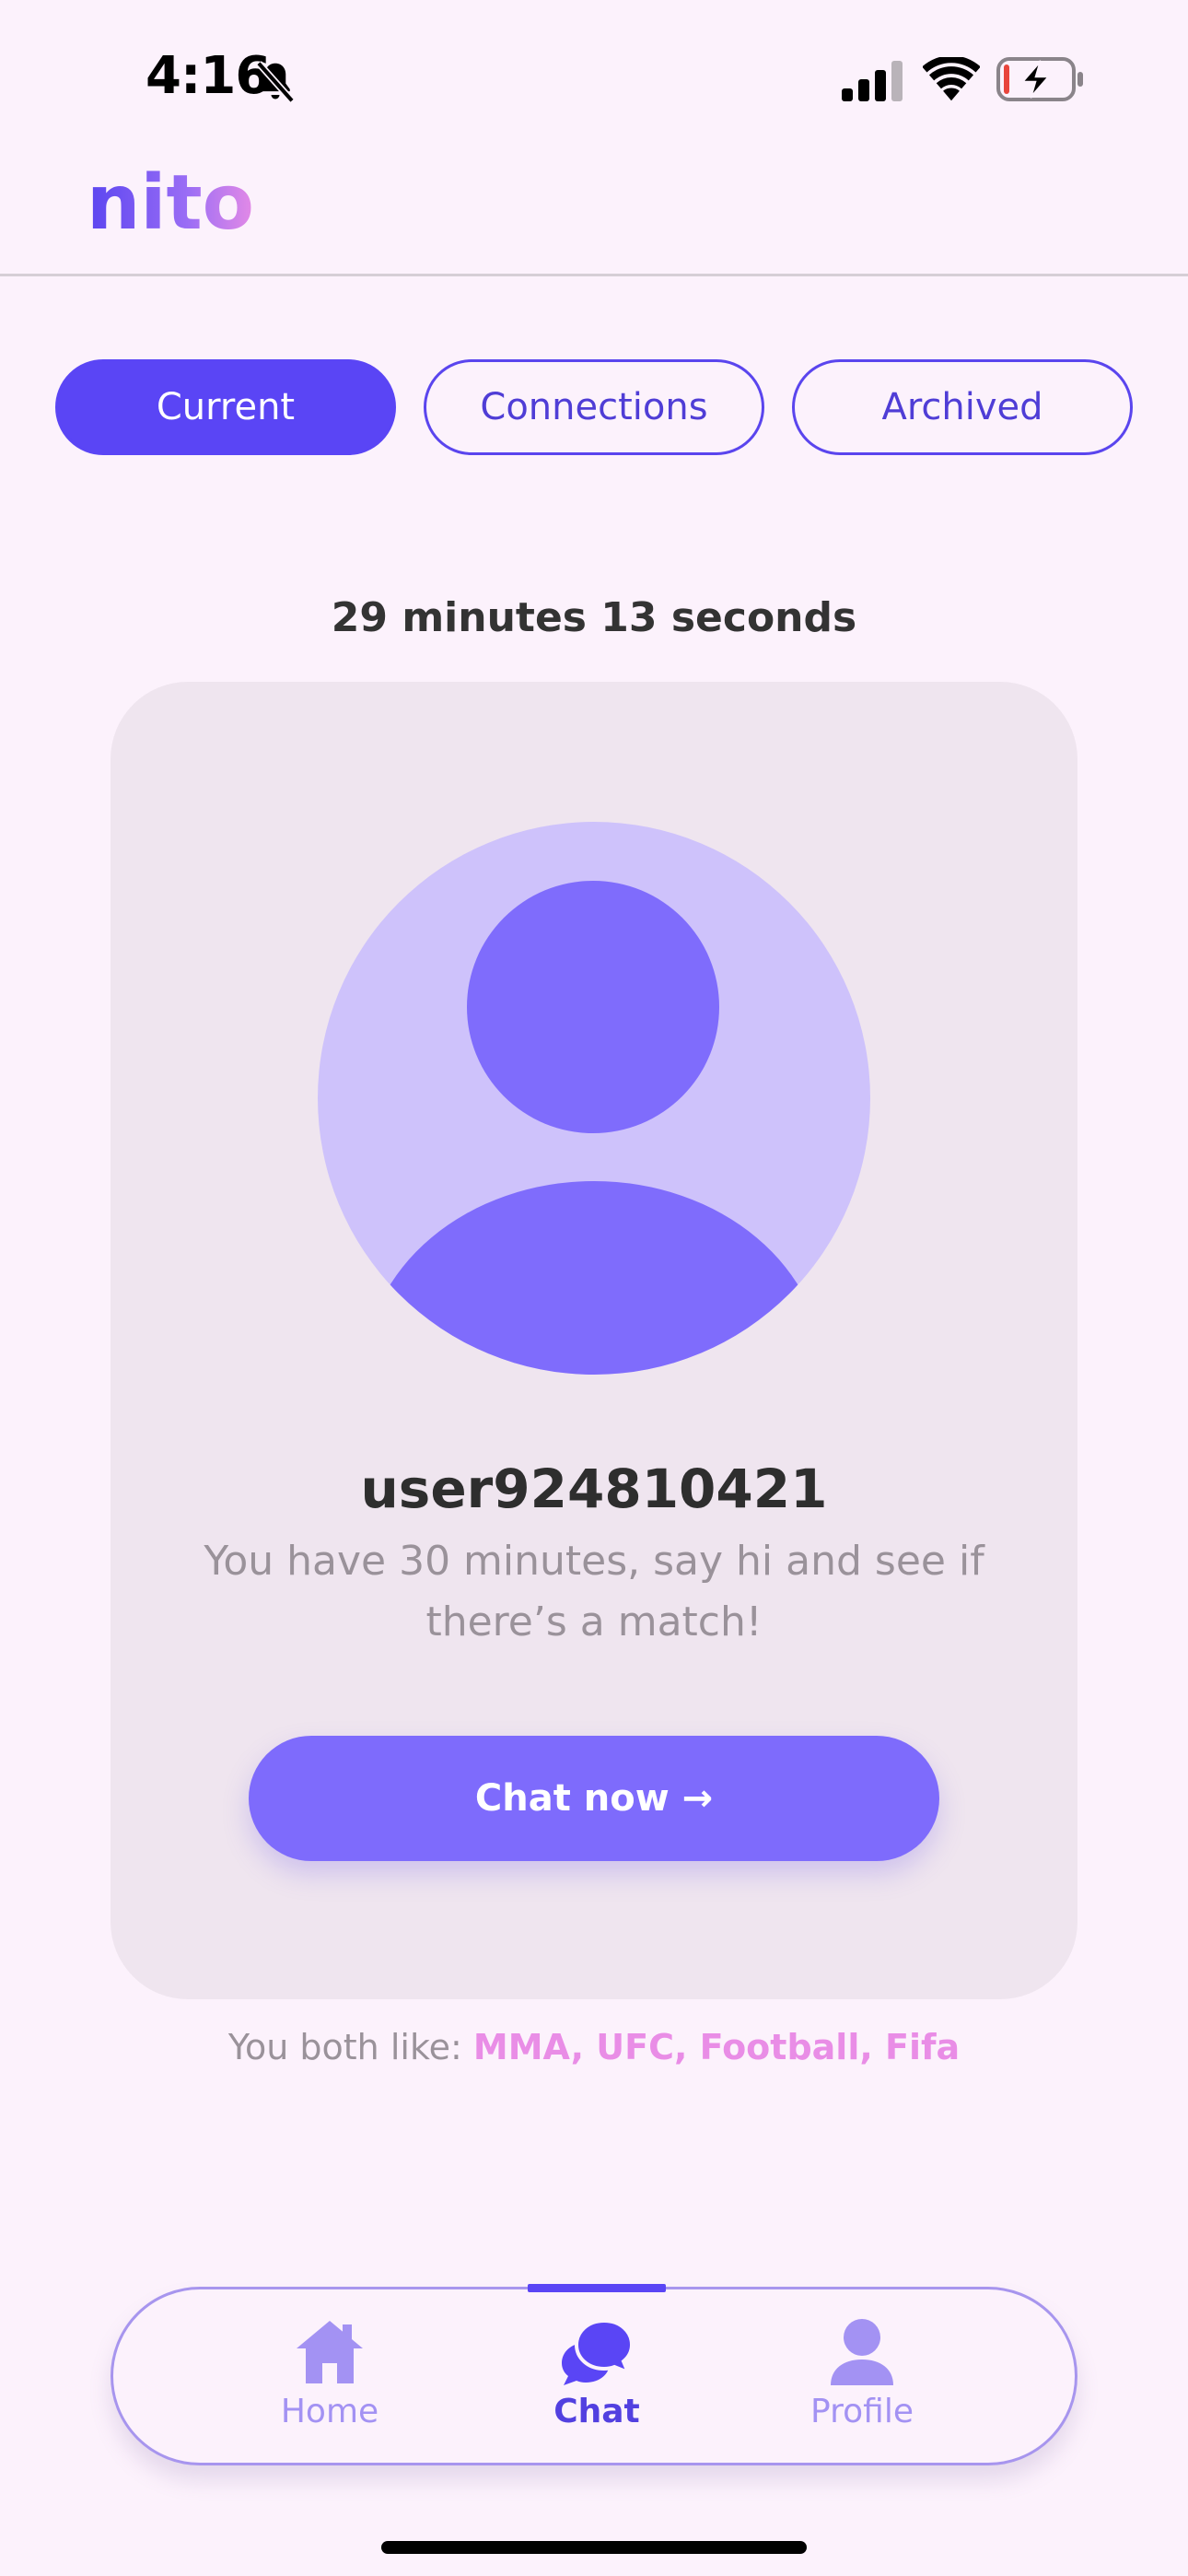 The width and height of the screenshot is (1188, 2576). Describe the element at coordinates (1039, 79) in the screenshot. I see `battery-charging-icon` at that location.